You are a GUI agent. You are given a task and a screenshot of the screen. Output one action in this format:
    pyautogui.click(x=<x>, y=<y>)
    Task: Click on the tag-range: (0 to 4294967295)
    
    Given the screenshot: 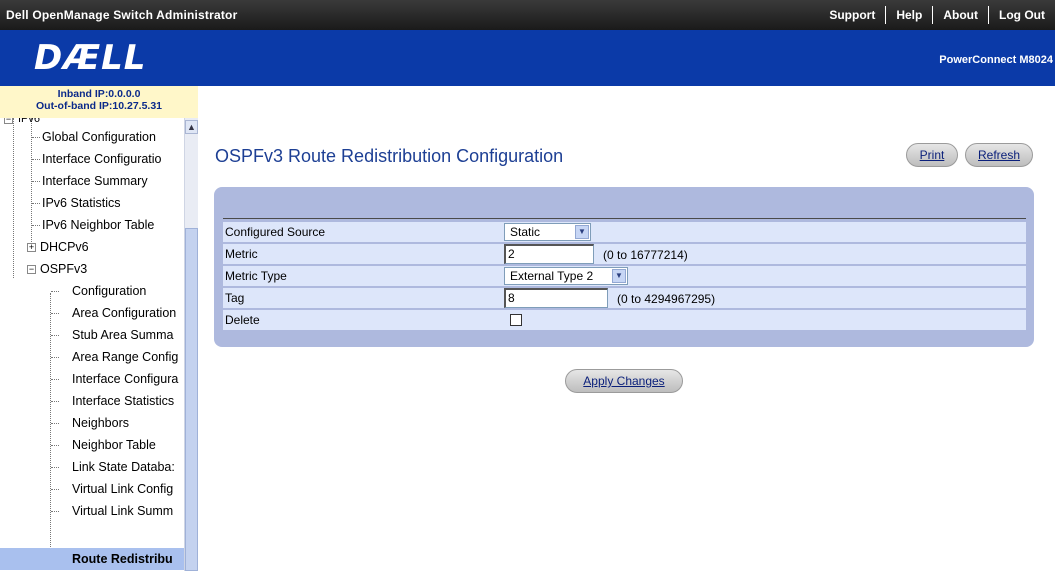 What is the action you would take?
    pyautogui.click(x=666, y=299)
    